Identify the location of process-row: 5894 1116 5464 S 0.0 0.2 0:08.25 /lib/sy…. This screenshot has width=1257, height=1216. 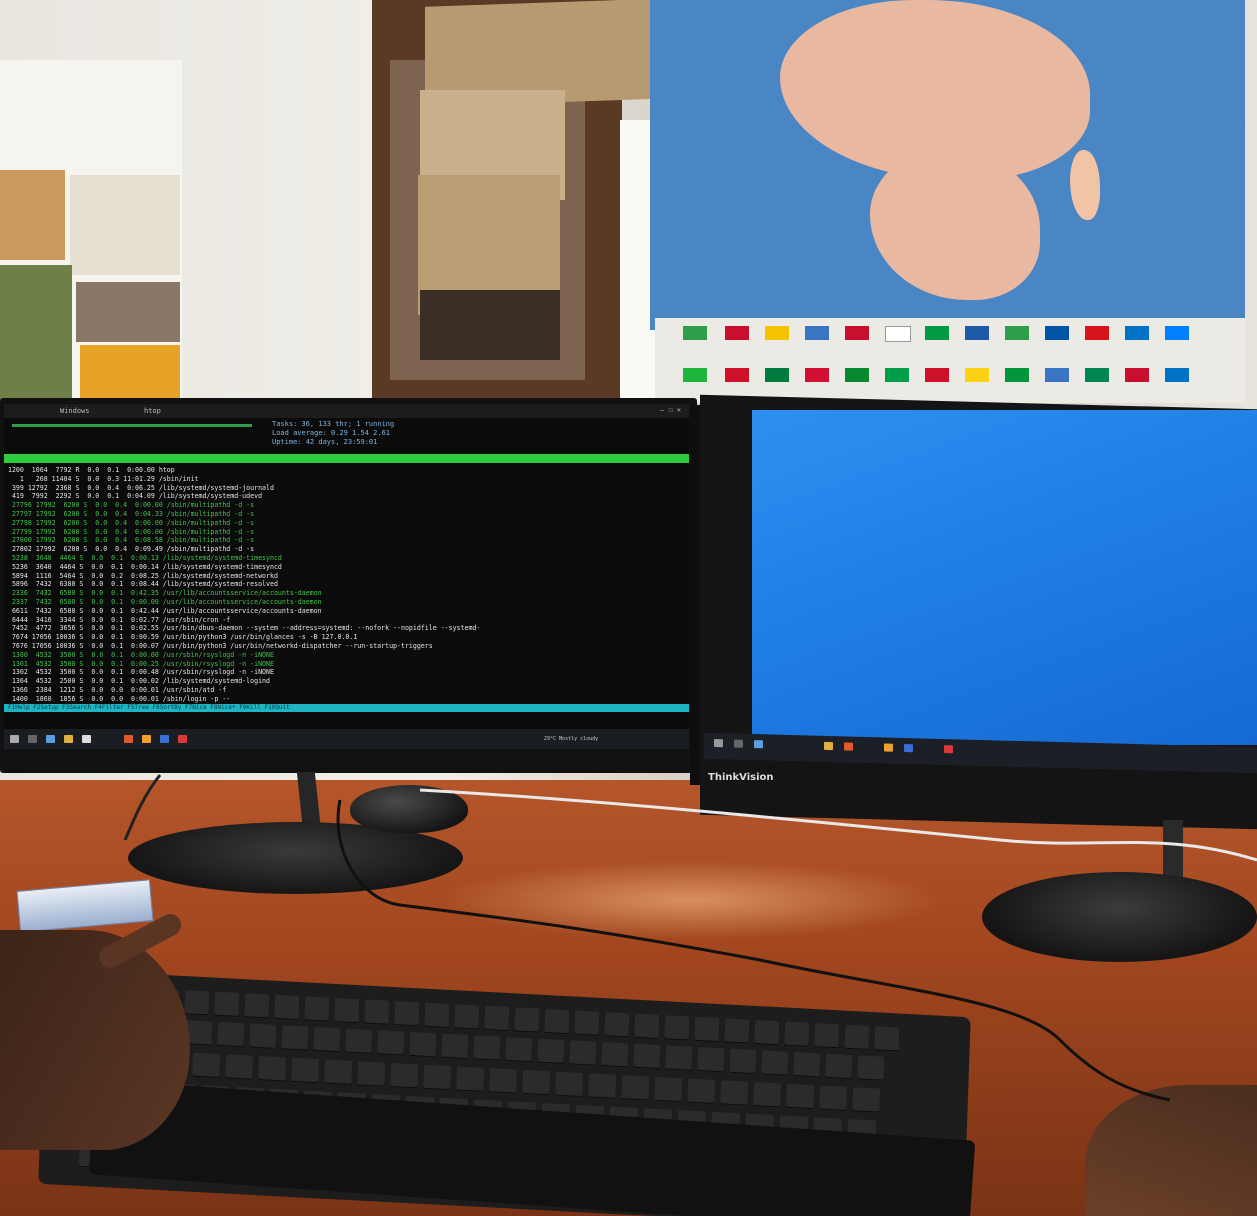
(346, 576).